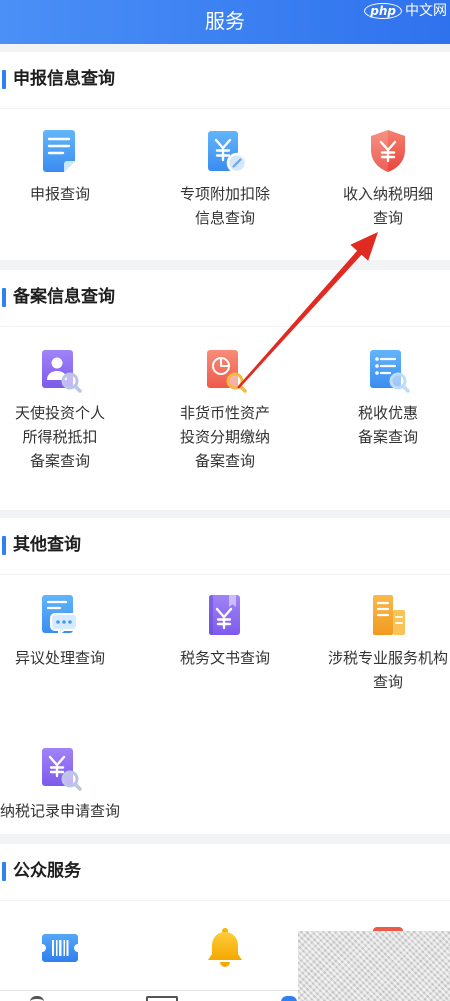  I want to click on item-label-line: 投资分期缴纳, so click(224, 437).